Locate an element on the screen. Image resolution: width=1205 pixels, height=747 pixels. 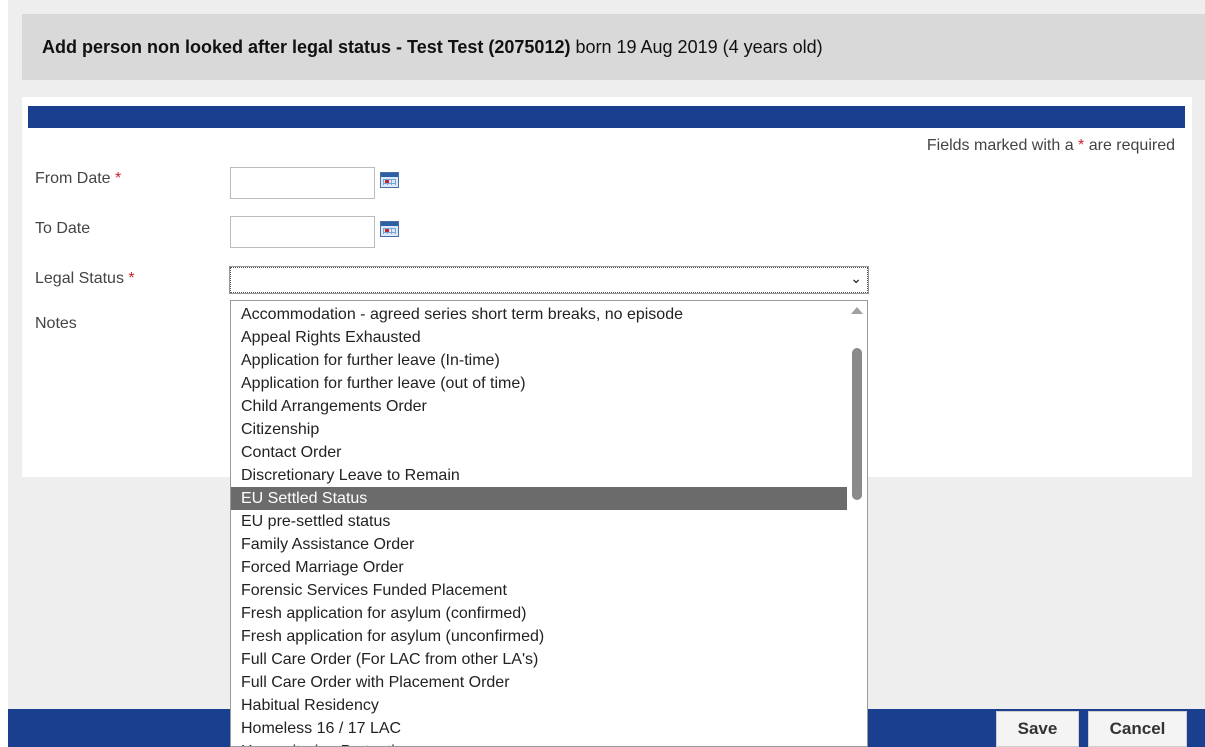
notes-label: Notes is located at coordinates (56, 324).